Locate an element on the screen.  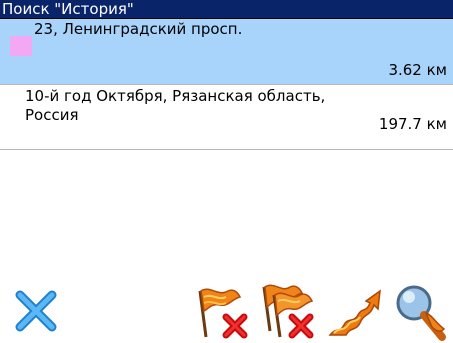
result-name-line-2: Россия is located at coordinates (52, 115).